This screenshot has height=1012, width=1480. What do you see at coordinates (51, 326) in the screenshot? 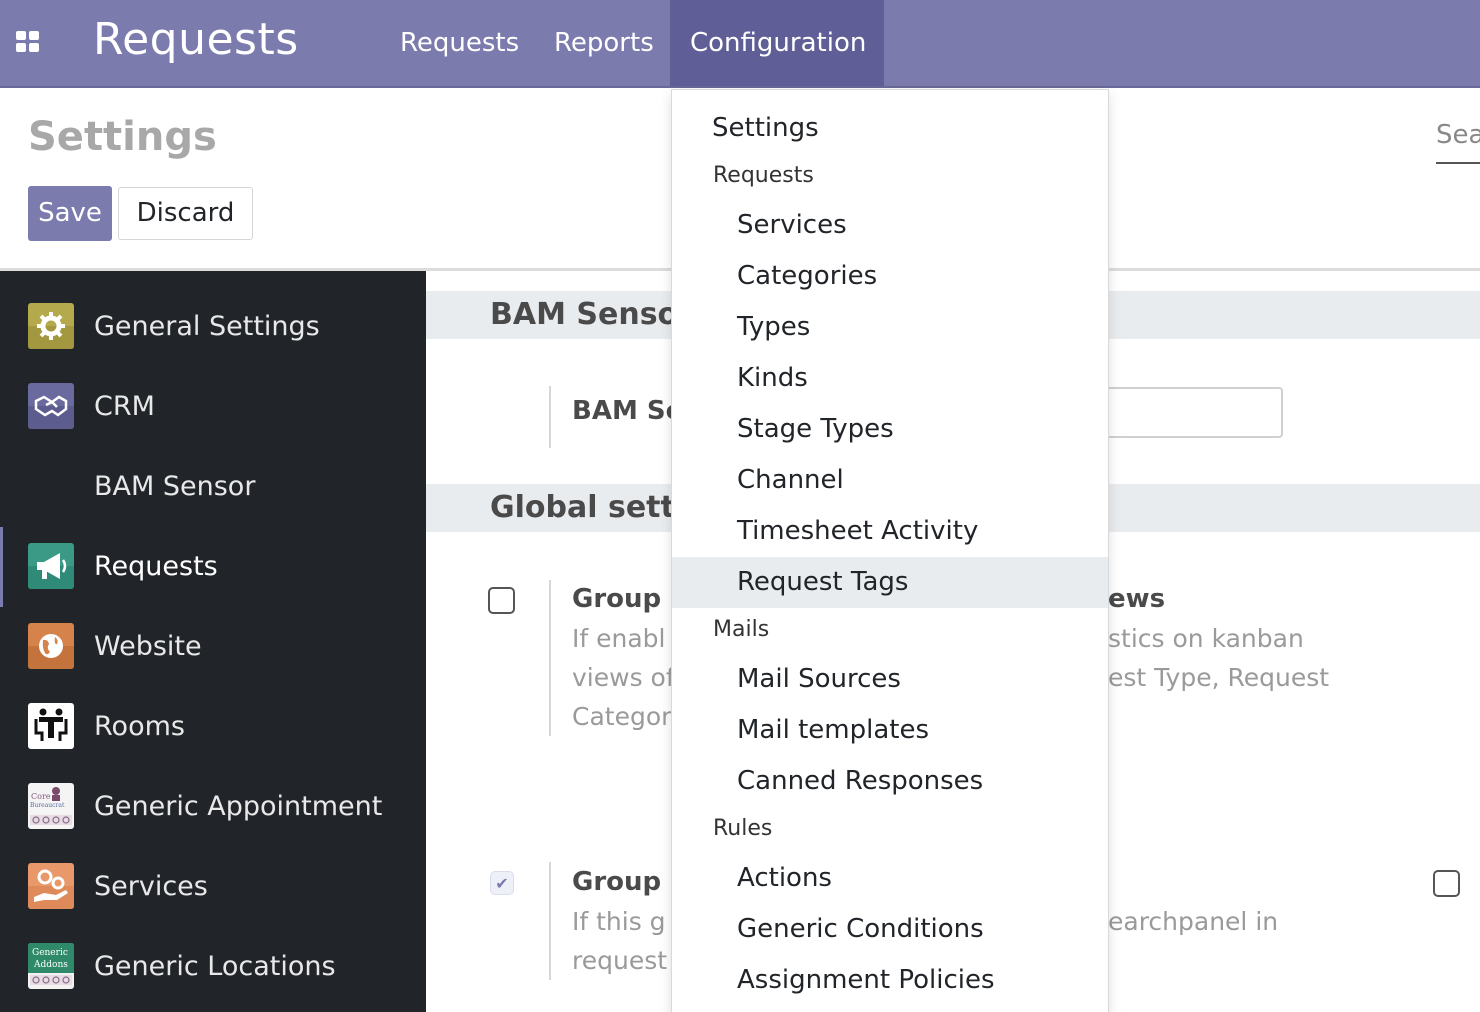
I see `gear-icon` at bounding box center [51, 326].